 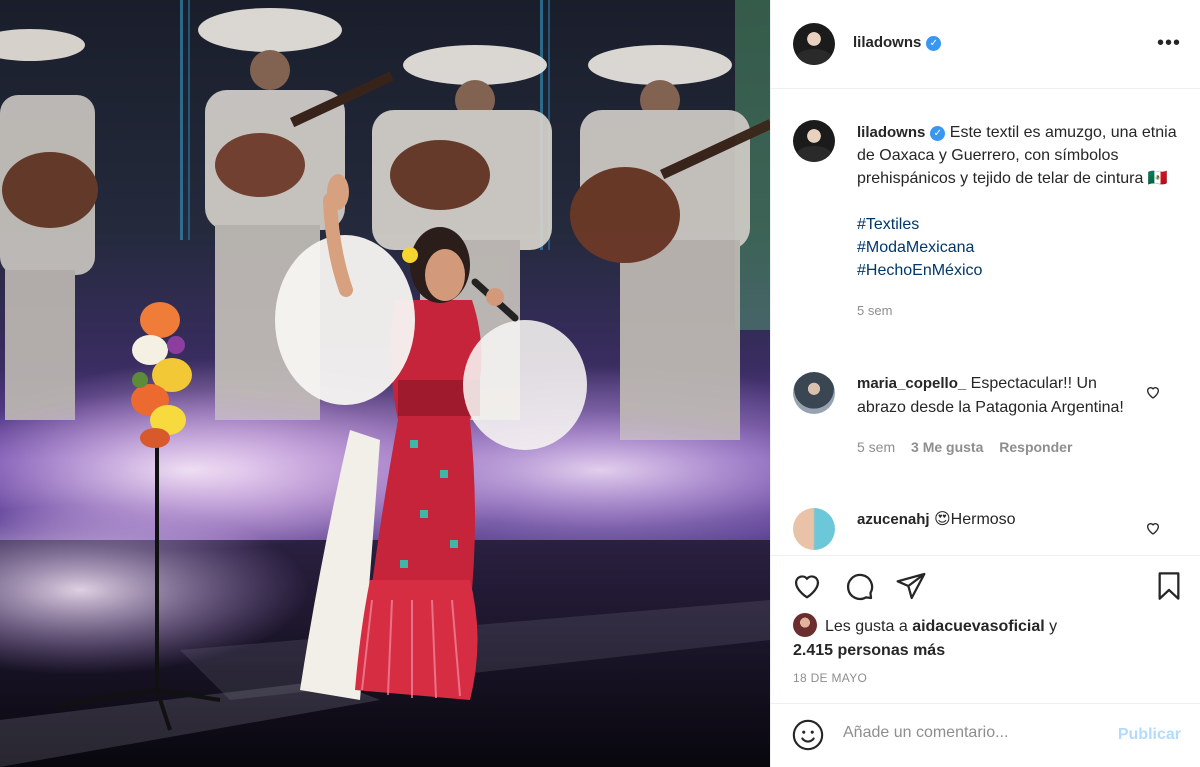 I want to click on post-date: 18 DE MAYO, so click(x=830, y=678).